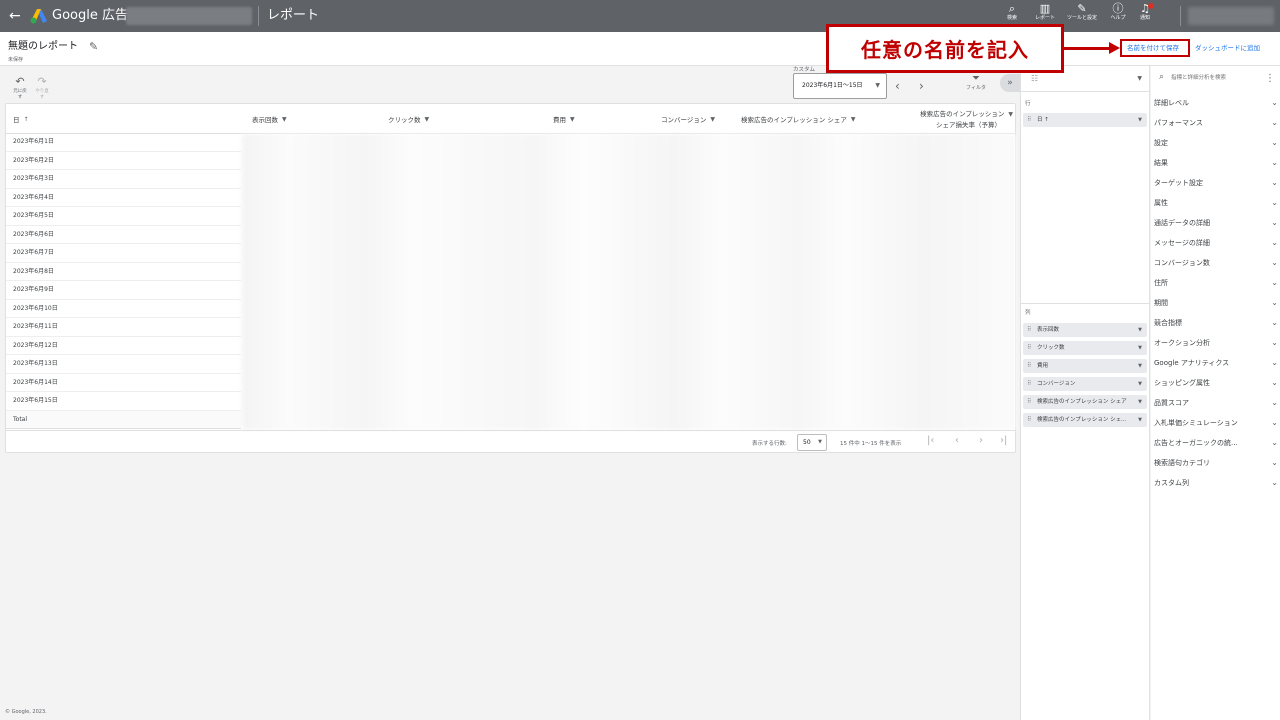  Describe the element at coordinates (1216, 323) in the screenshot. I see `category-item: 競合指標 ⌄` at that location.